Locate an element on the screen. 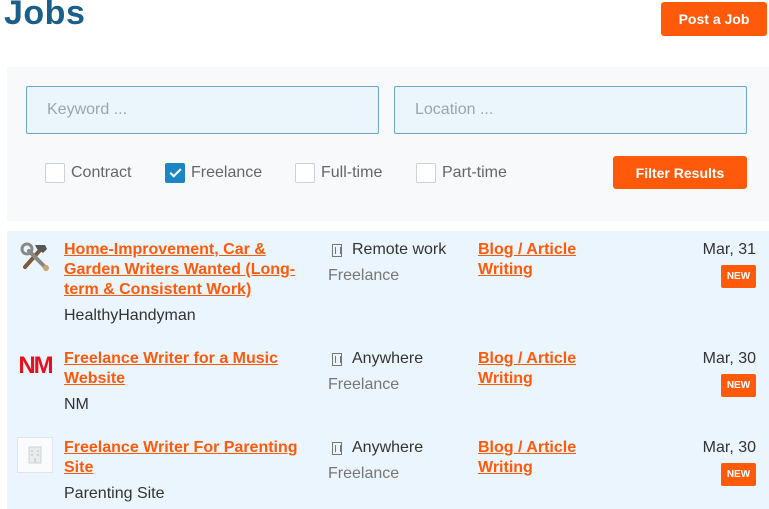  check-icon is located at coordinates (175, 171).